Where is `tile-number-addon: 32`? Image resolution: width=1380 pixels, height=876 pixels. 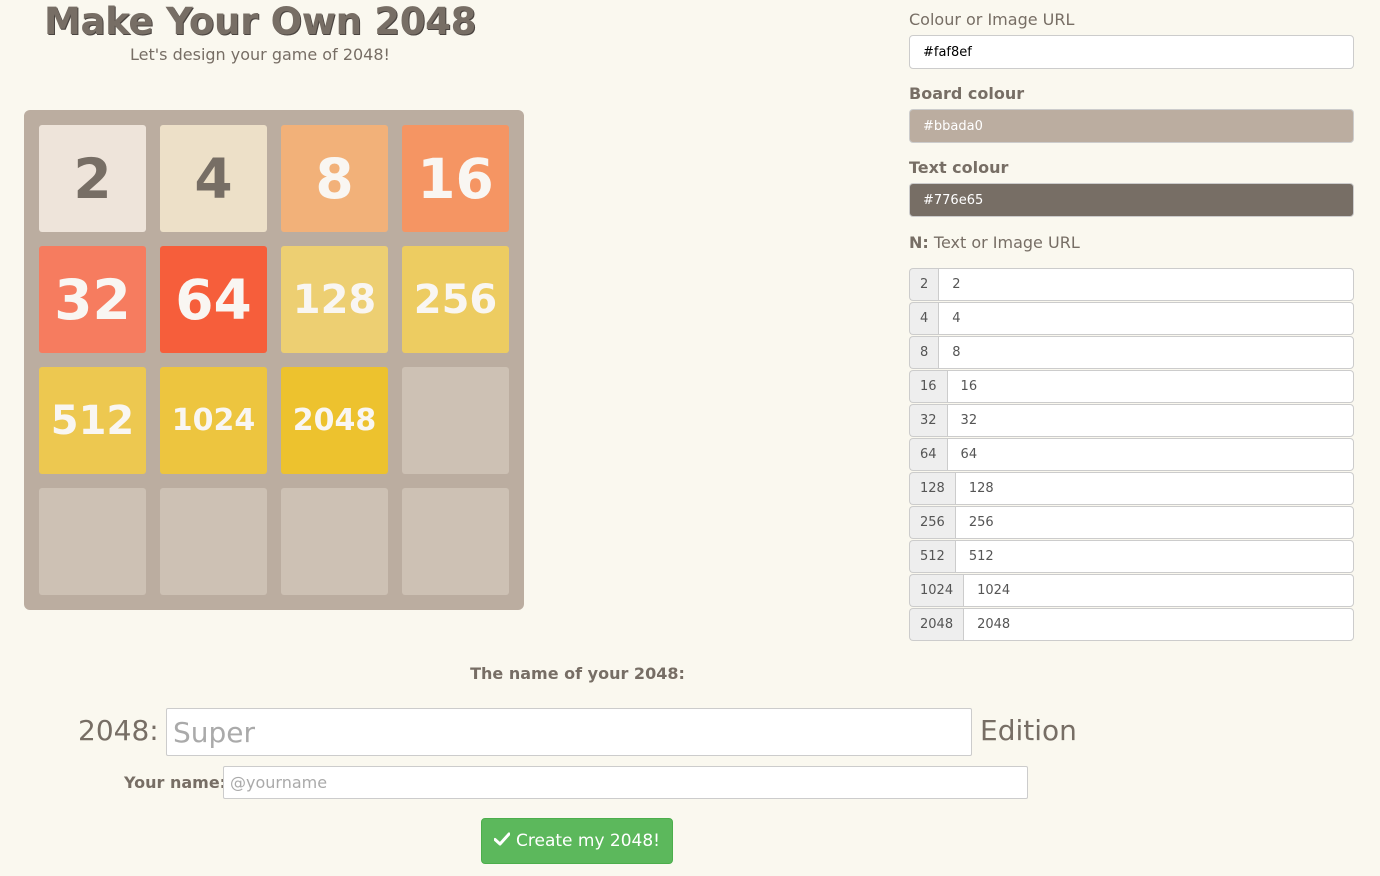
tile-number-addon: 32 is located at coordinates (928, 420).